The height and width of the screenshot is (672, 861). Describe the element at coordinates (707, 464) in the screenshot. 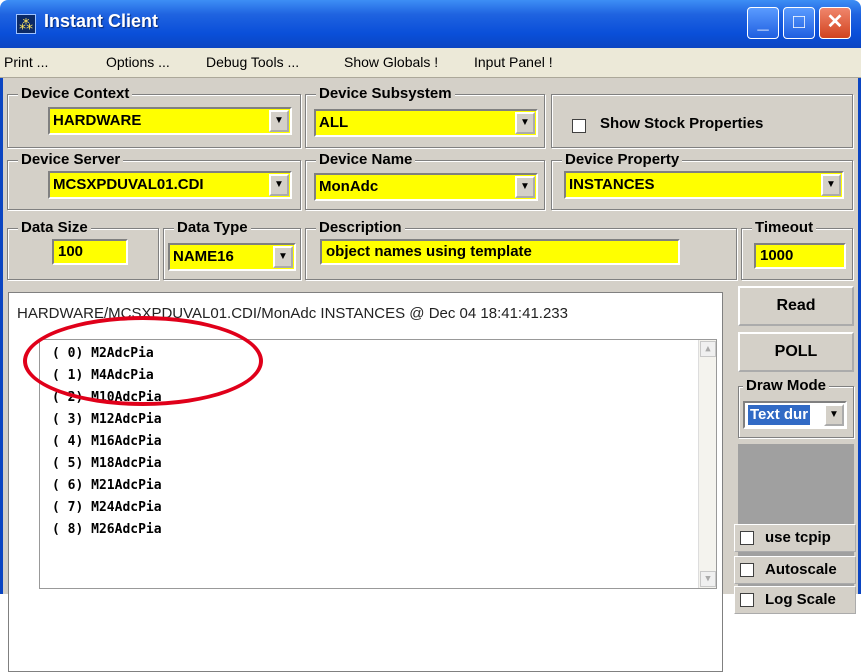

I see `list-scrollbar: ▲ ▼` at that location.